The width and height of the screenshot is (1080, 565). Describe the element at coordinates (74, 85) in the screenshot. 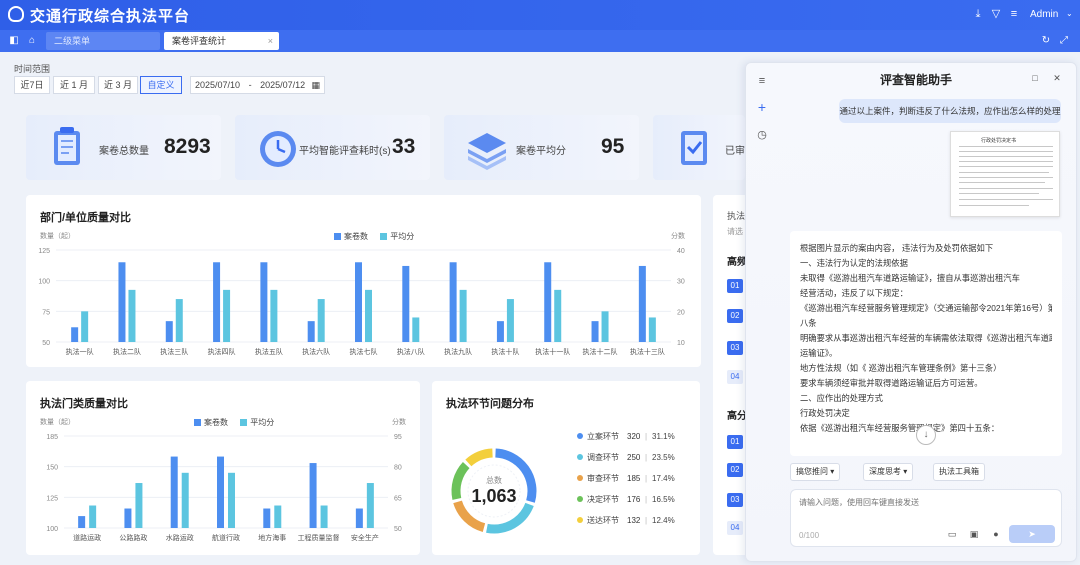

I see `filter-1m-button: 近 1 月` at that location.